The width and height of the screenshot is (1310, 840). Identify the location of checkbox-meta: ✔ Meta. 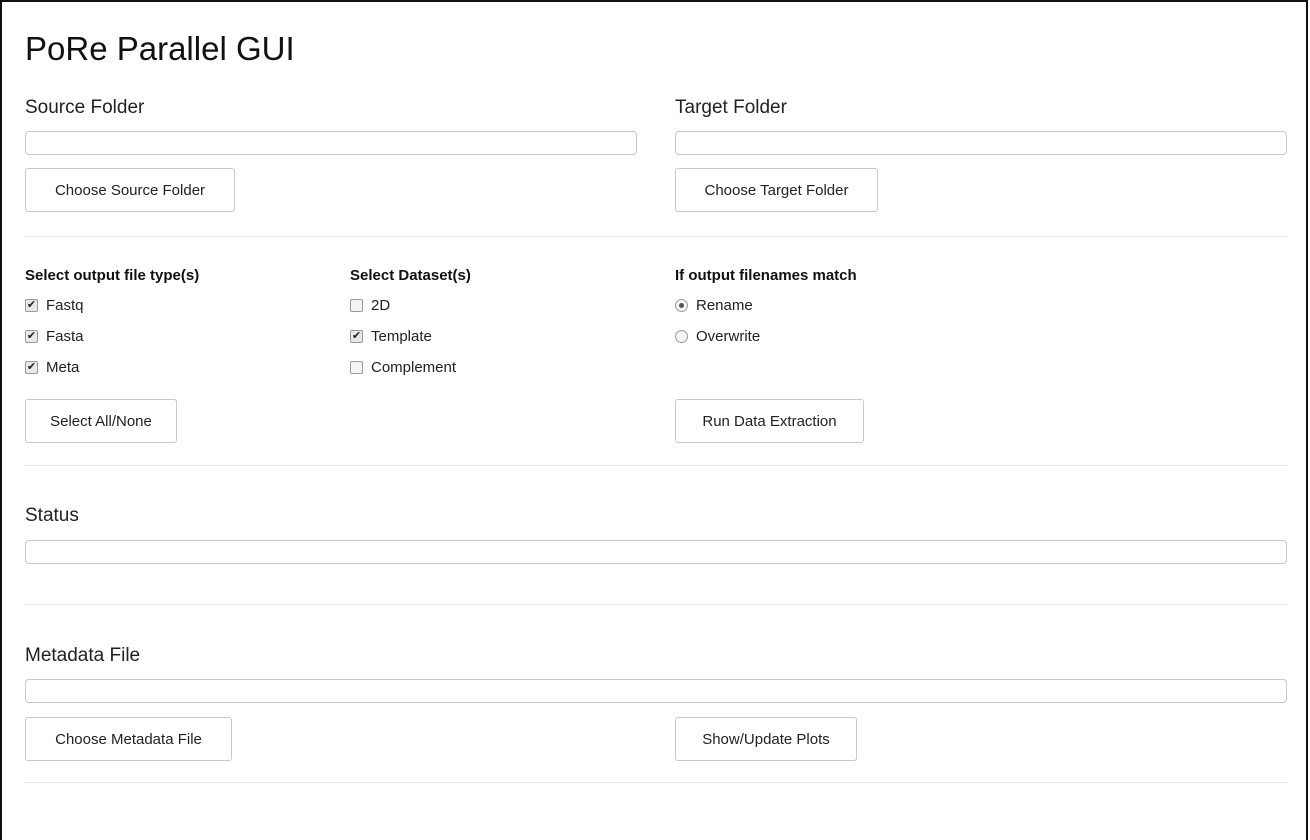
(52, 367).